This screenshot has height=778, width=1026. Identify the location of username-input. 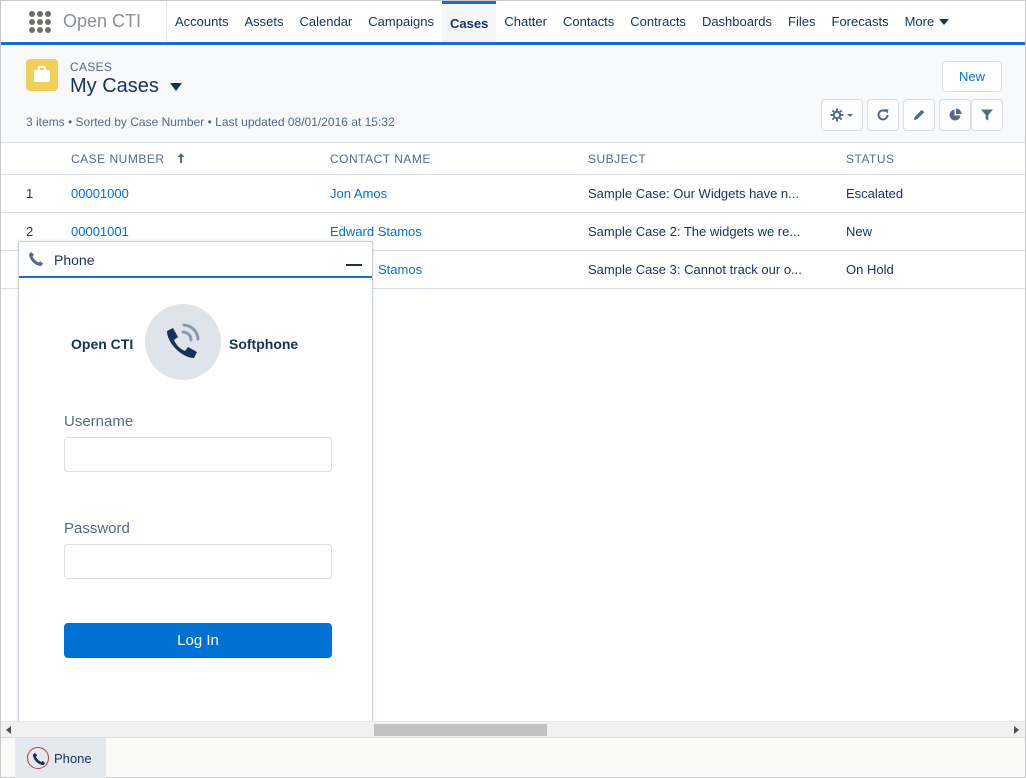
(198, 454).